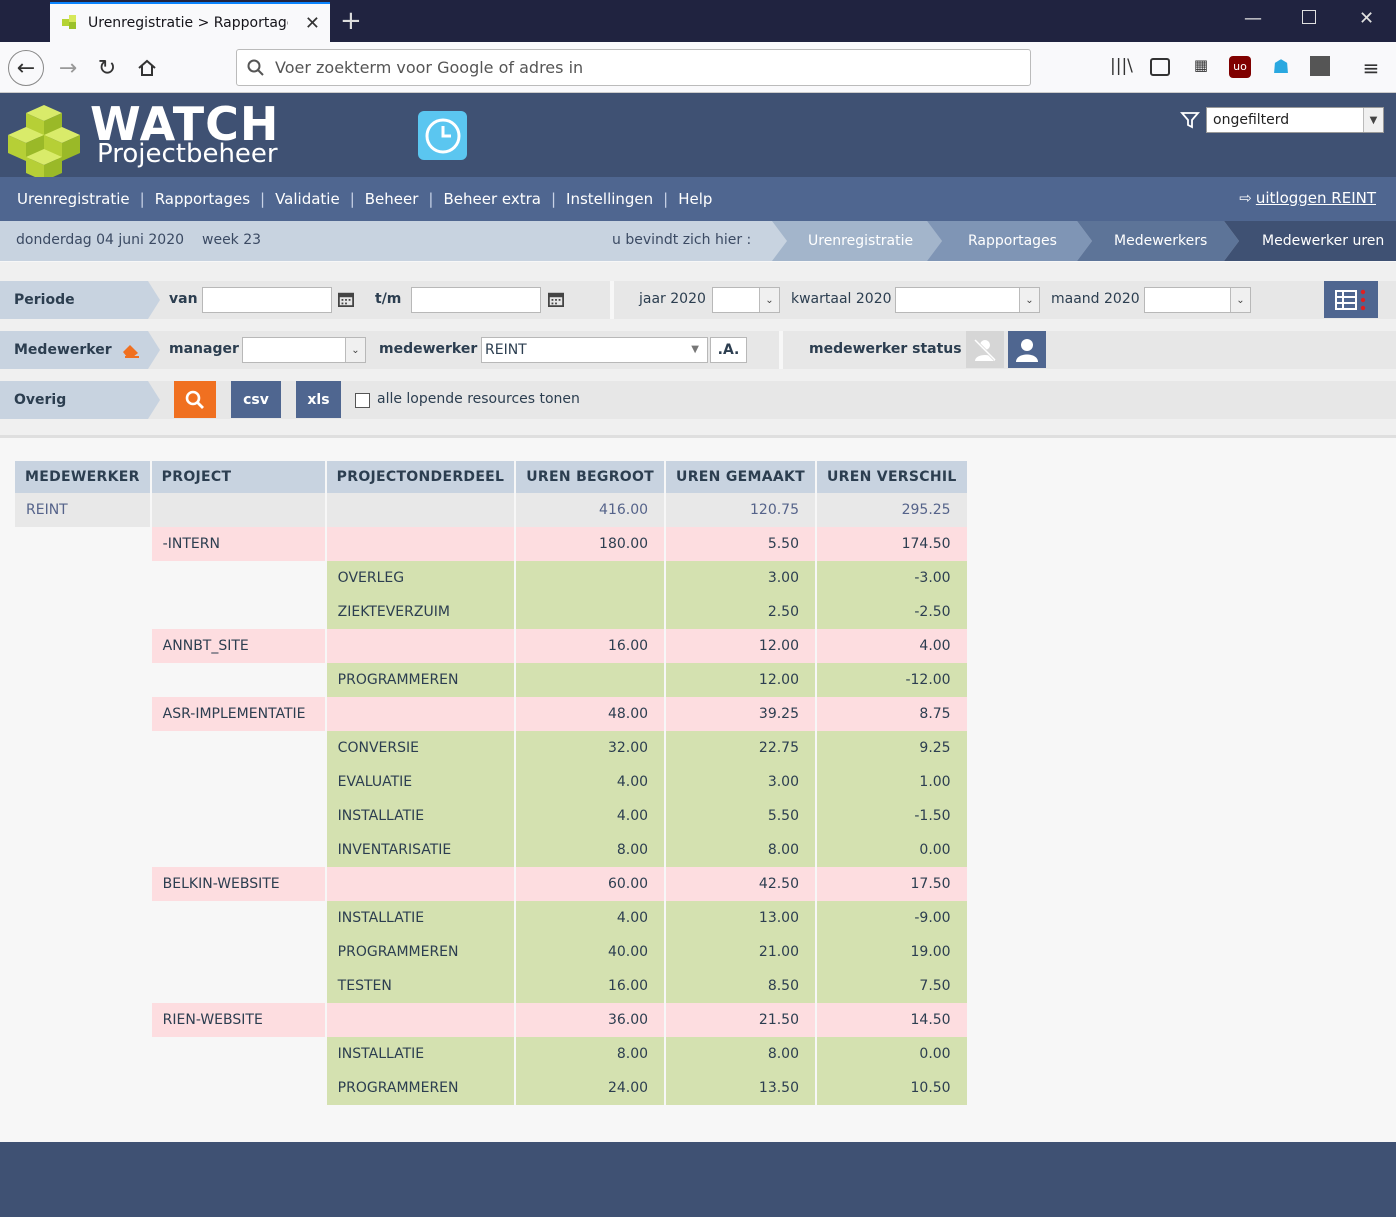 This screenshot has height=1217, width=1396. Describe the element at coordinates (860, 241) in the screenshot. I see `breadcrumb-urenregistratie: Urenregistratie` at that location.